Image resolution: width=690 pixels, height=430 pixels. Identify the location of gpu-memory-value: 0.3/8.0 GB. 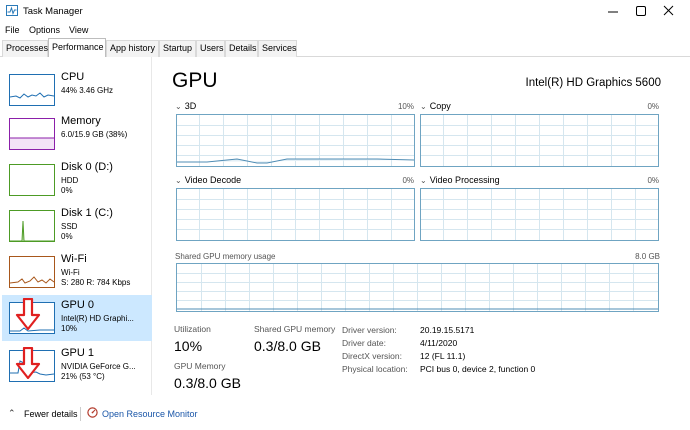
(207, 383).